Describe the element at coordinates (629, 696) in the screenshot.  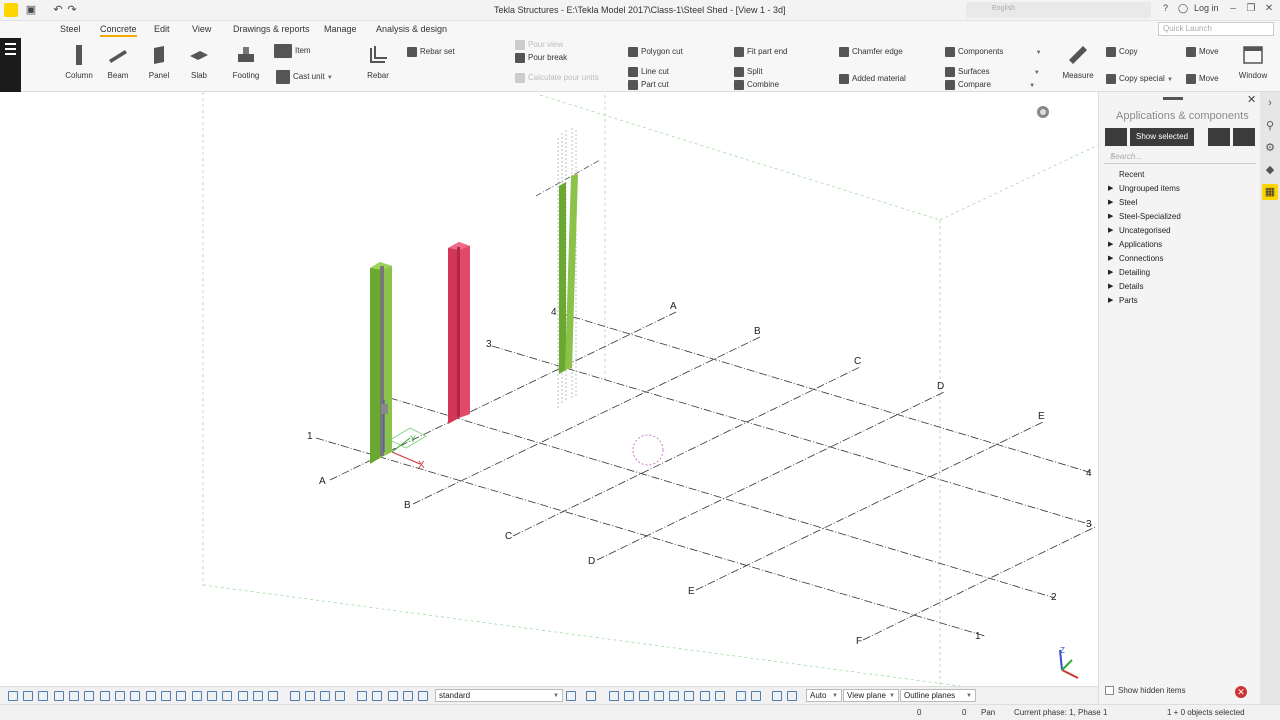
I see `snap-square-icon` at that location.